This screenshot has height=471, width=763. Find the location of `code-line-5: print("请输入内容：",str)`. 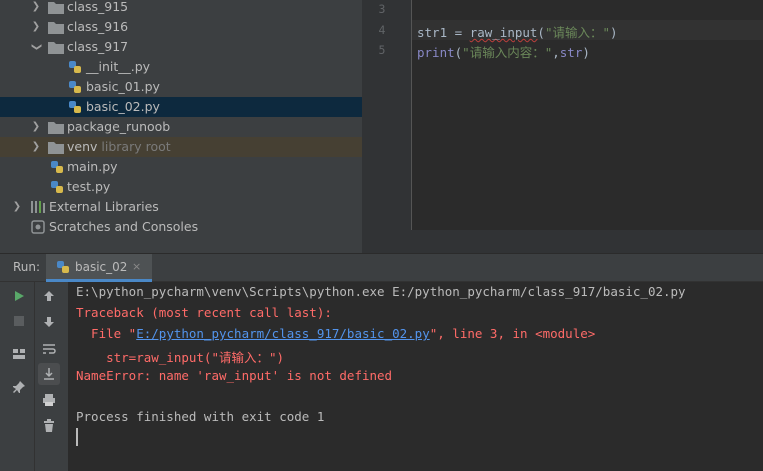

code-line-5: print("请输入内容：",str) is located at coordinates (503, 51).